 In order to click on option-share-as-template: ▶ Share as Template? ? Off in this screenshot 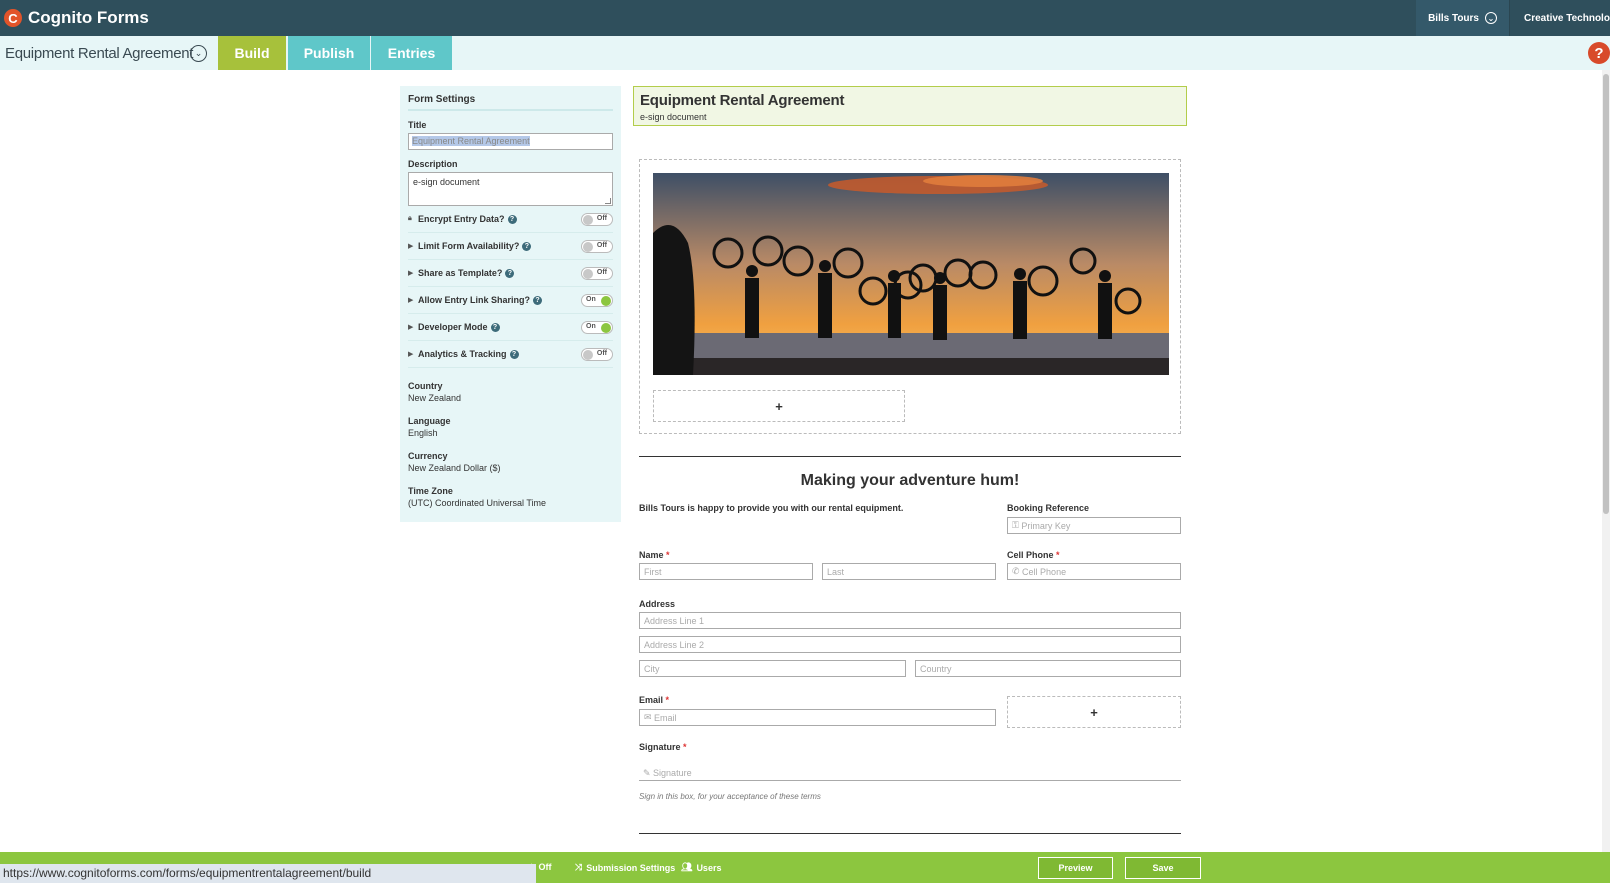, I will do `click(510, 273)`.